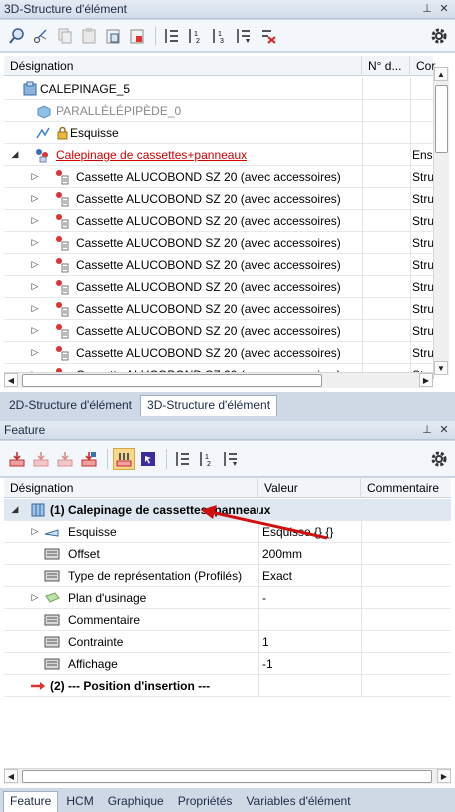  What do you see at coordinates (227, 620) in the screenshot?
I see `feature-row: Commentaire` at bounding box center [227, 620].